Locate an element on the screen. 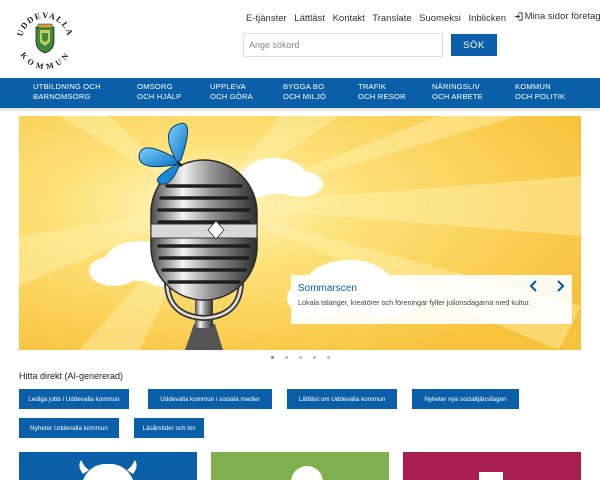  uddevalla-kommun-logo: UDDEVALLA KOMMUN is located at coordinates (45, 39).